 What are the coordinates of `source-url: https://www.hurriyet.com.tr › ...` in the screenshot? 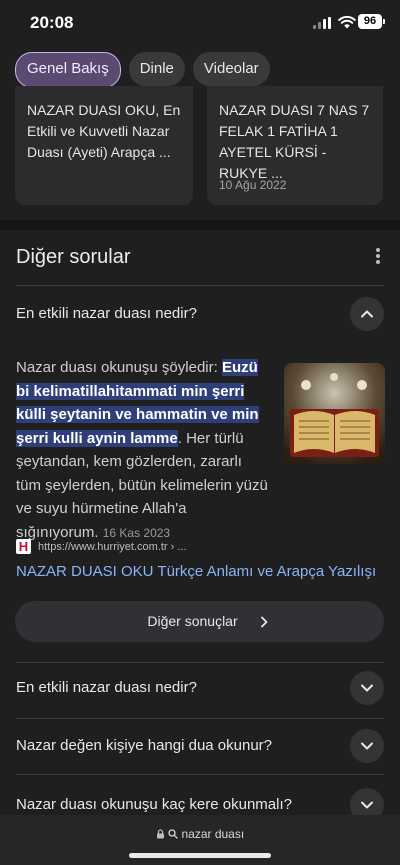 It's located at (112, 547).